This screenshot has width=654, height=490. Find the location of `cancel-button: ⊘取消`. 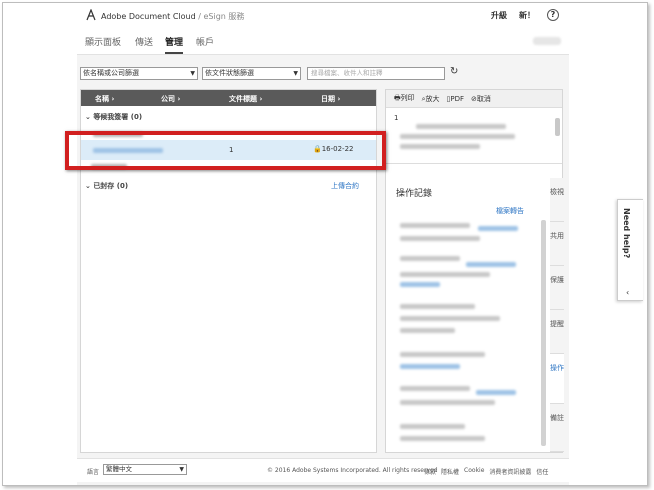

cancel-button: ⊘取消 is located at coordinates (481, 99).